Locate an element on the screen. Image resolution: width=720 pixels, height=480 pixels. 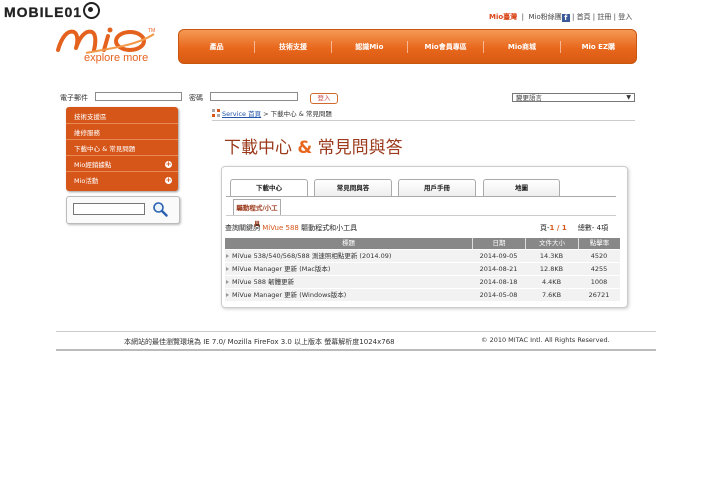
col-date: 日期 is located at coordinates (498, 243).